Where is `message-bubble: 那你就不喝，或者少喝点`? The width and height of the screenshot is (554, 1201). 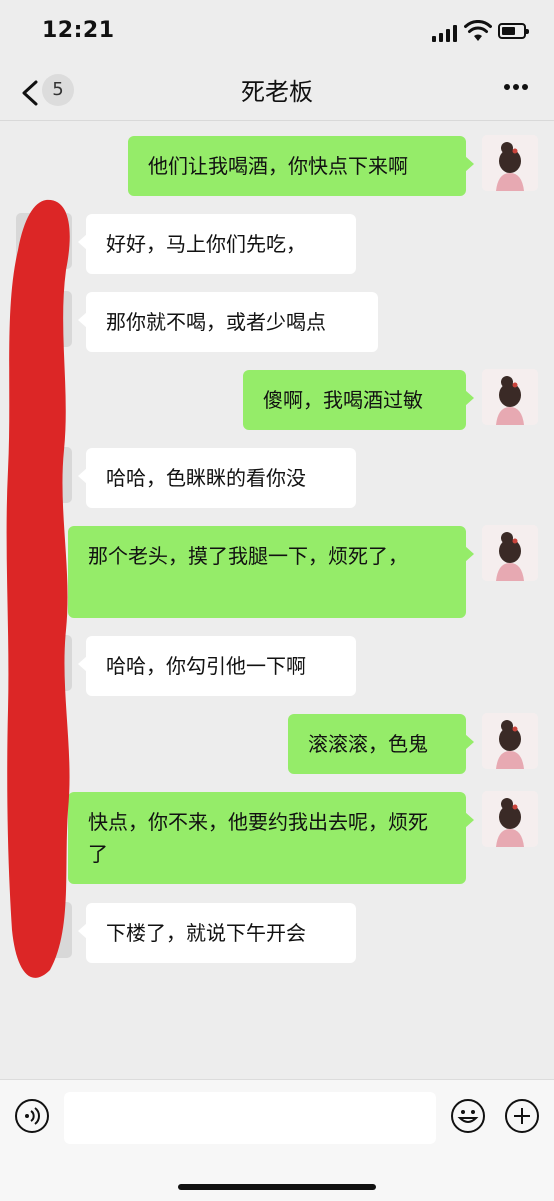
message-bubble: 那你就不喝，或者少喝点 is located at coordinates (228, 322).